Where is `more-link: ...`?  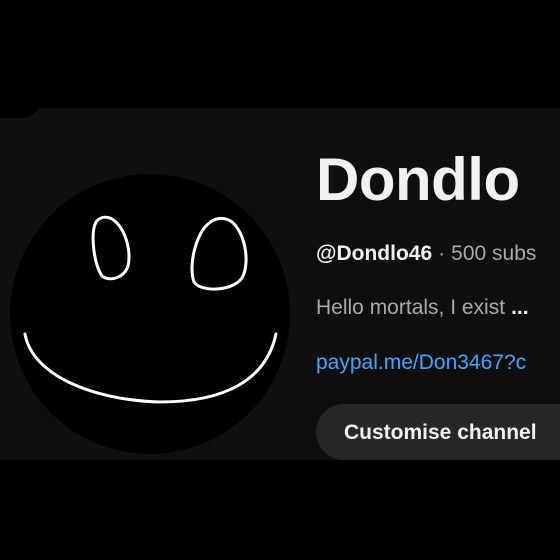
more-link: ... is located at coordinates (520, 307).